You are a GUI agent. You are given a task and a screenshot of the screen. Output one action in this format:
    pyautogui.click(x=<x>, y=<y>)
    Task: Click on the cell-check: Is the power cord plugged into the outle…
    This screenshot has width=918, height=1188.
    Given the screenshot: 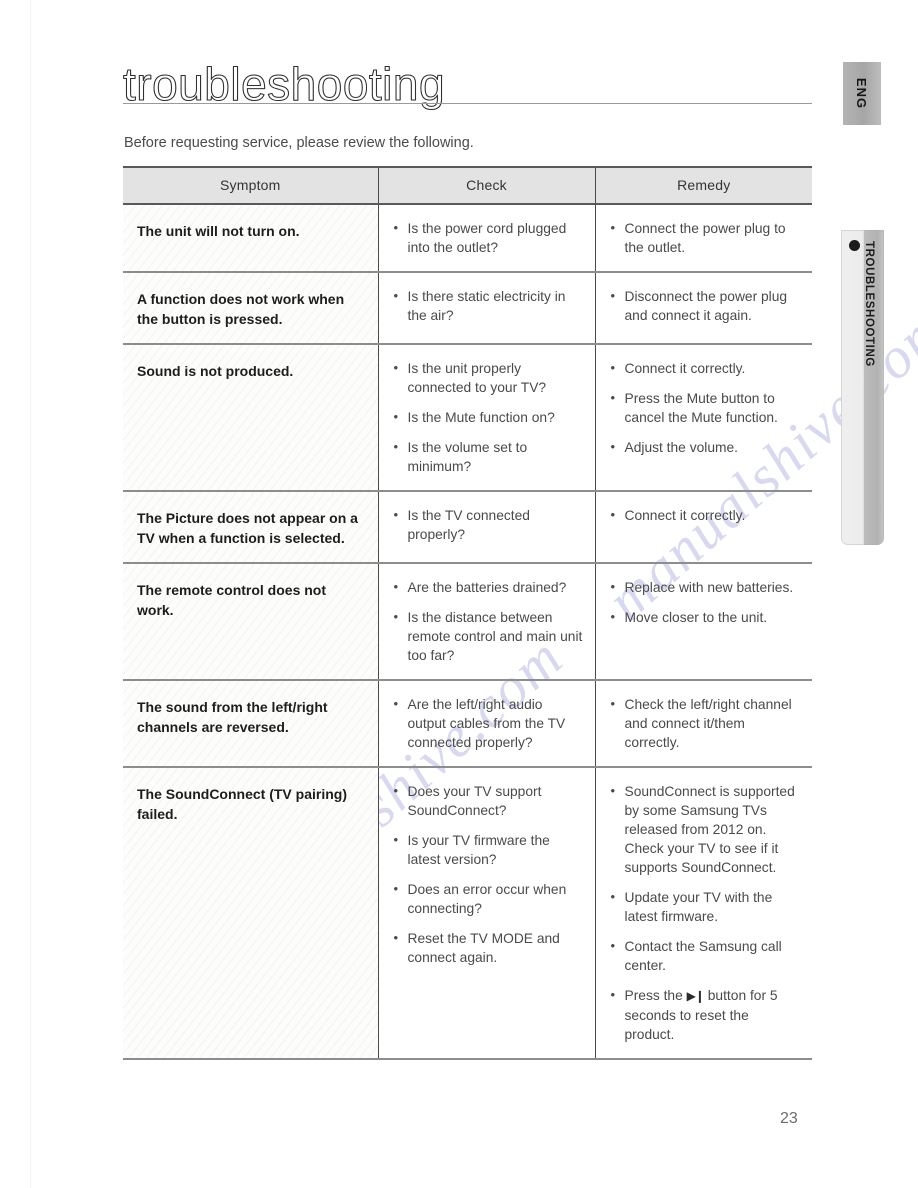 What is the action you would take?
    pyautogui.click(x=486, y=238)
    